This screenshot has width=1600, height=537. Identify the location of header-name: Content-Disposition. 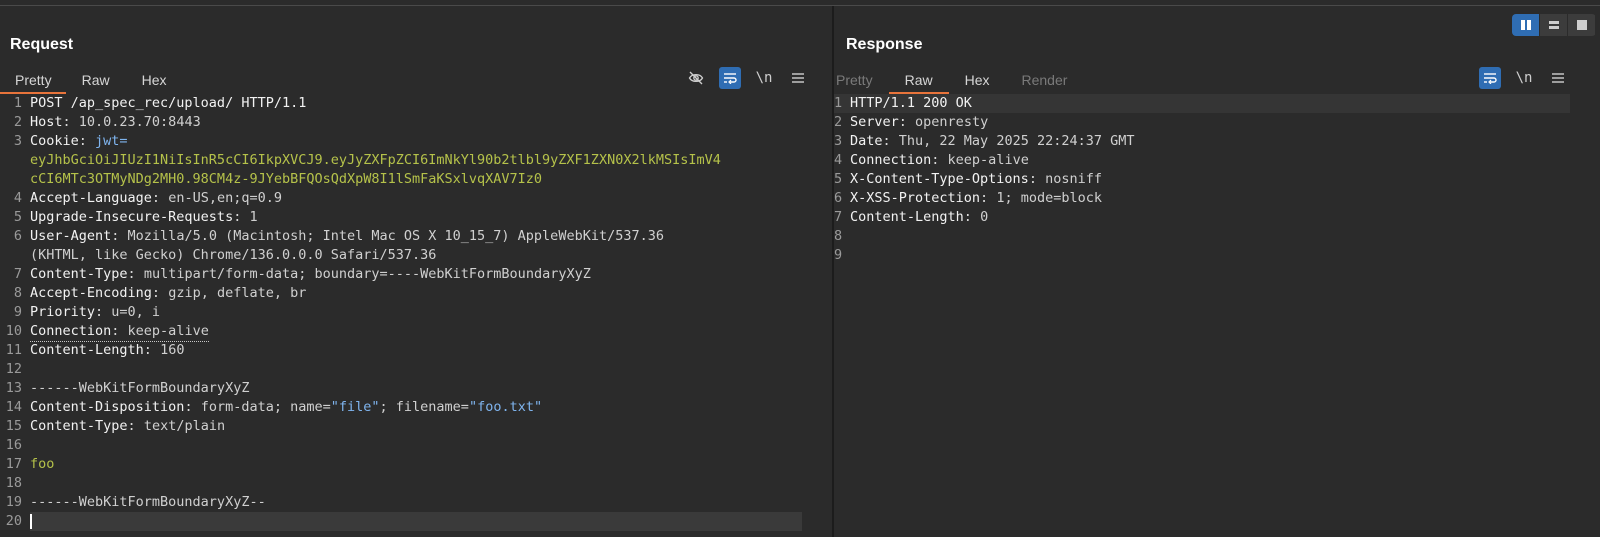
(107, 407).